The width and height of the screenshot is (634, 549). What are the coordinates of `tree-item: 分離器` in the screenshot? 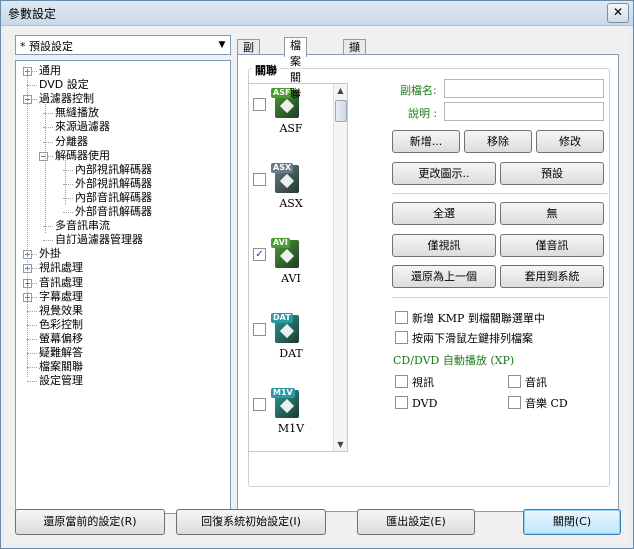 It's located at (71, 142).